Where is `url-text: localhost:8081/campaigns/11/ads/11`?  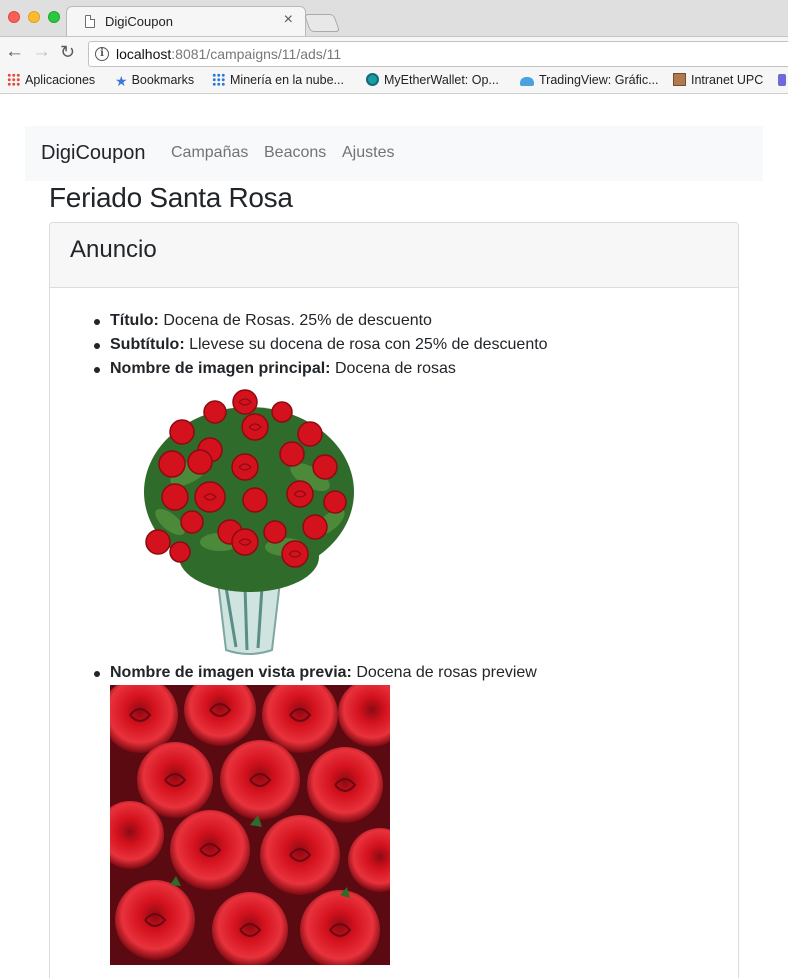 url-text: localhost:8081/campaigns/11/ads/11 is located at coordinates (228, 54).